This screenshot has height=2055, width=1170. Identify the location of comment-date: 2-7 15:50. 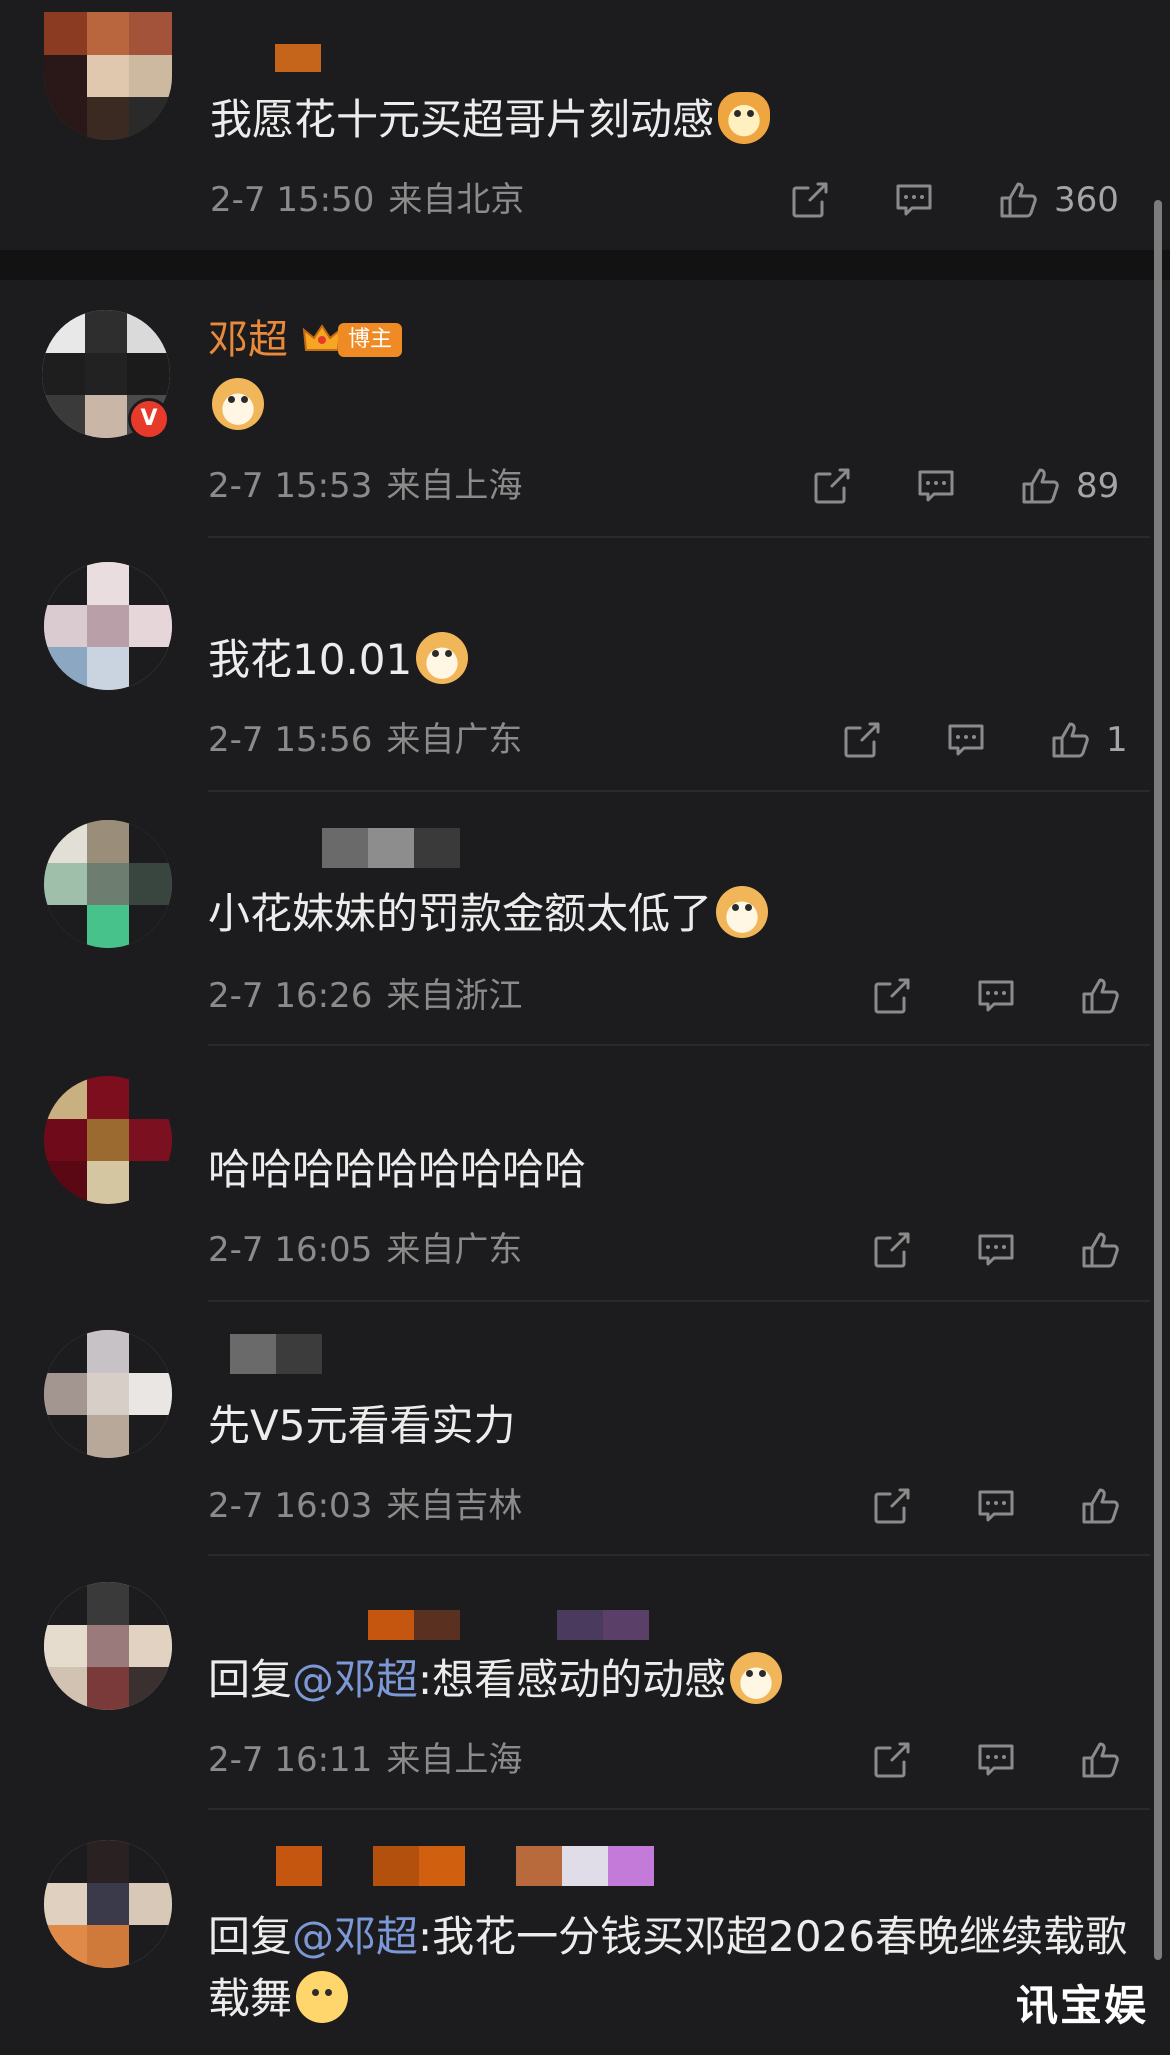
(292, 200).